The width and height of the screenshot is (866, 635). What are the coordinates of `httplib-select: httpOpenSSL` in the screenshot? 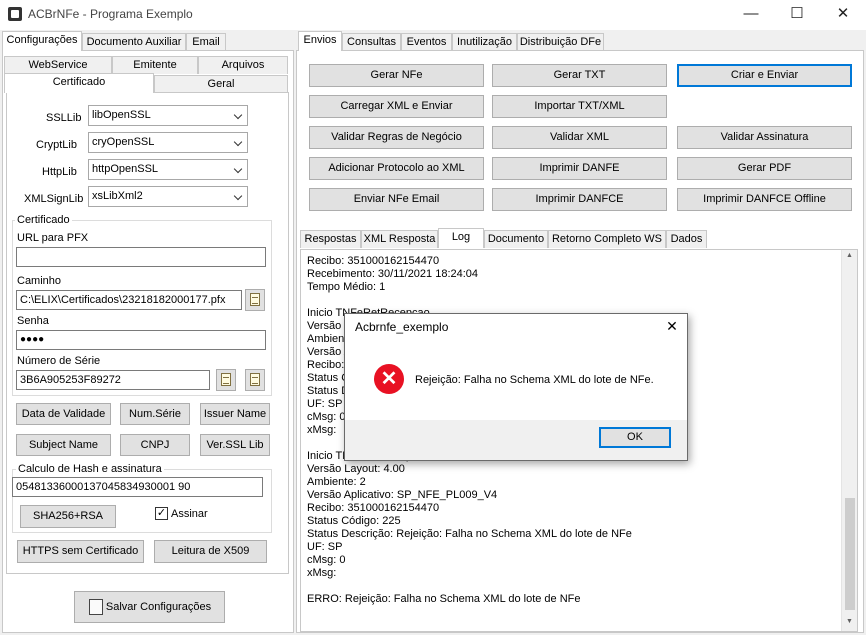 It's located at (168, 169).